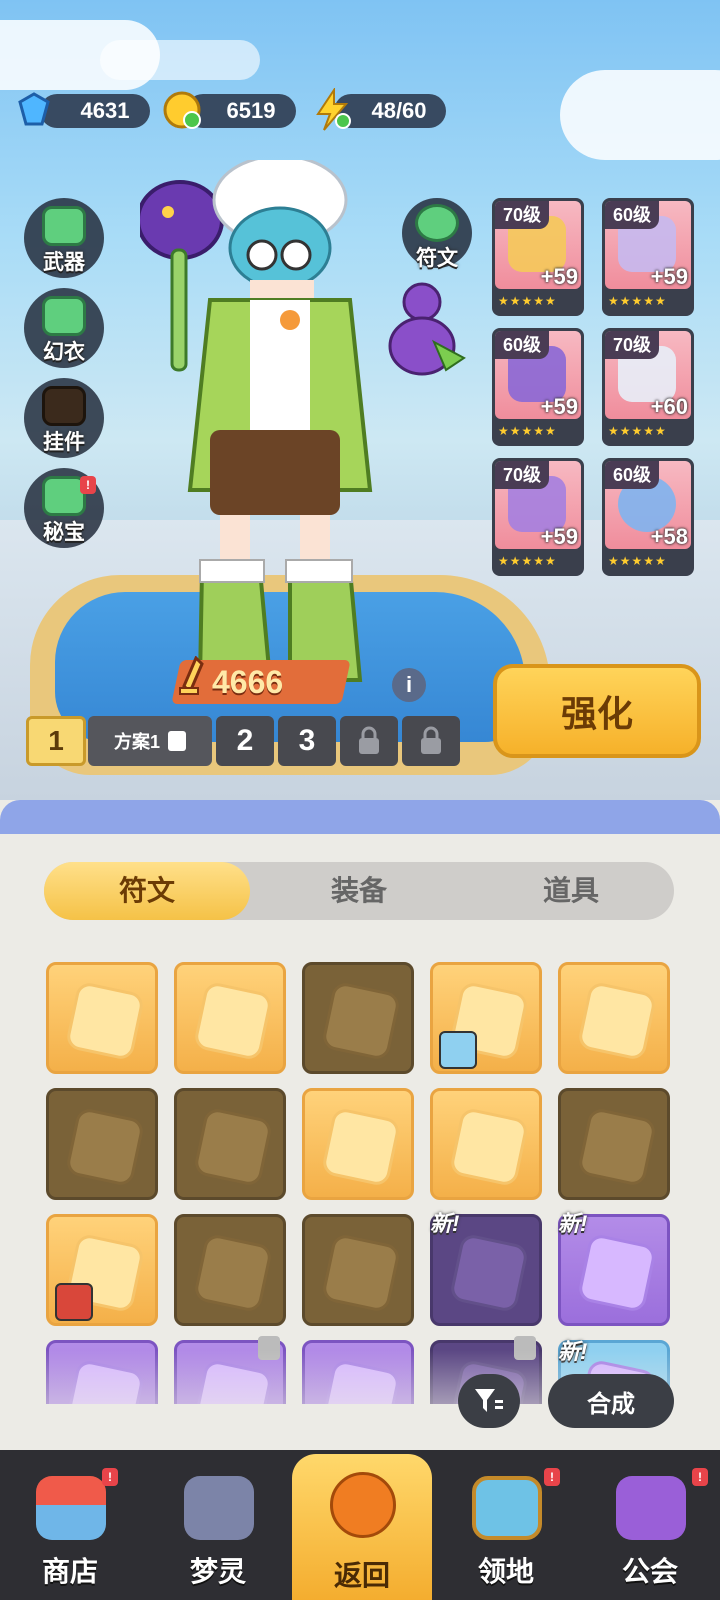 Image resolution: width=720 pixels, height=1600 pixels. I want to click on plan-3-button: 3, so click(307, 741).